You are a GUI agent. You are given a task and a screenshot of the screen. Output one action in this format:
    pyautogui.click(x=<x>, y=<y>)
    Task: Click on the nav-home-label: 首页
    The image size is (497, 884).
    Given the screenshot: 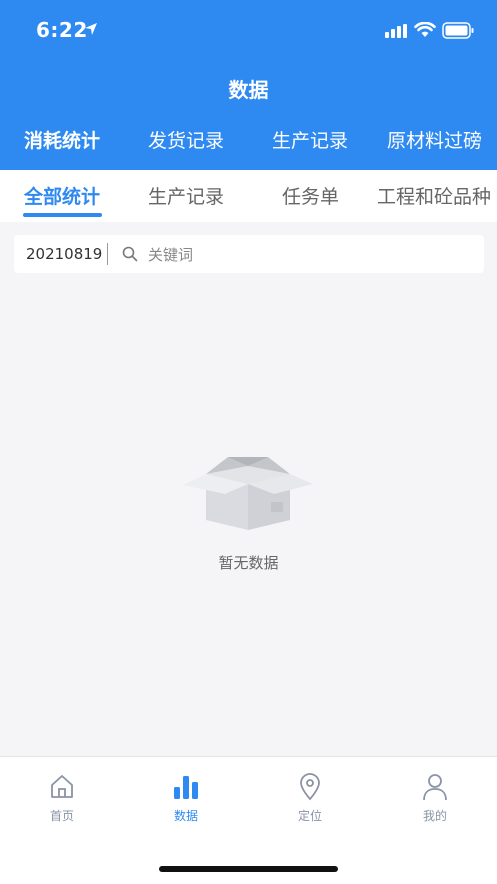 What is the action you would take?
    pyautogui.click(x=61, y=816)
    